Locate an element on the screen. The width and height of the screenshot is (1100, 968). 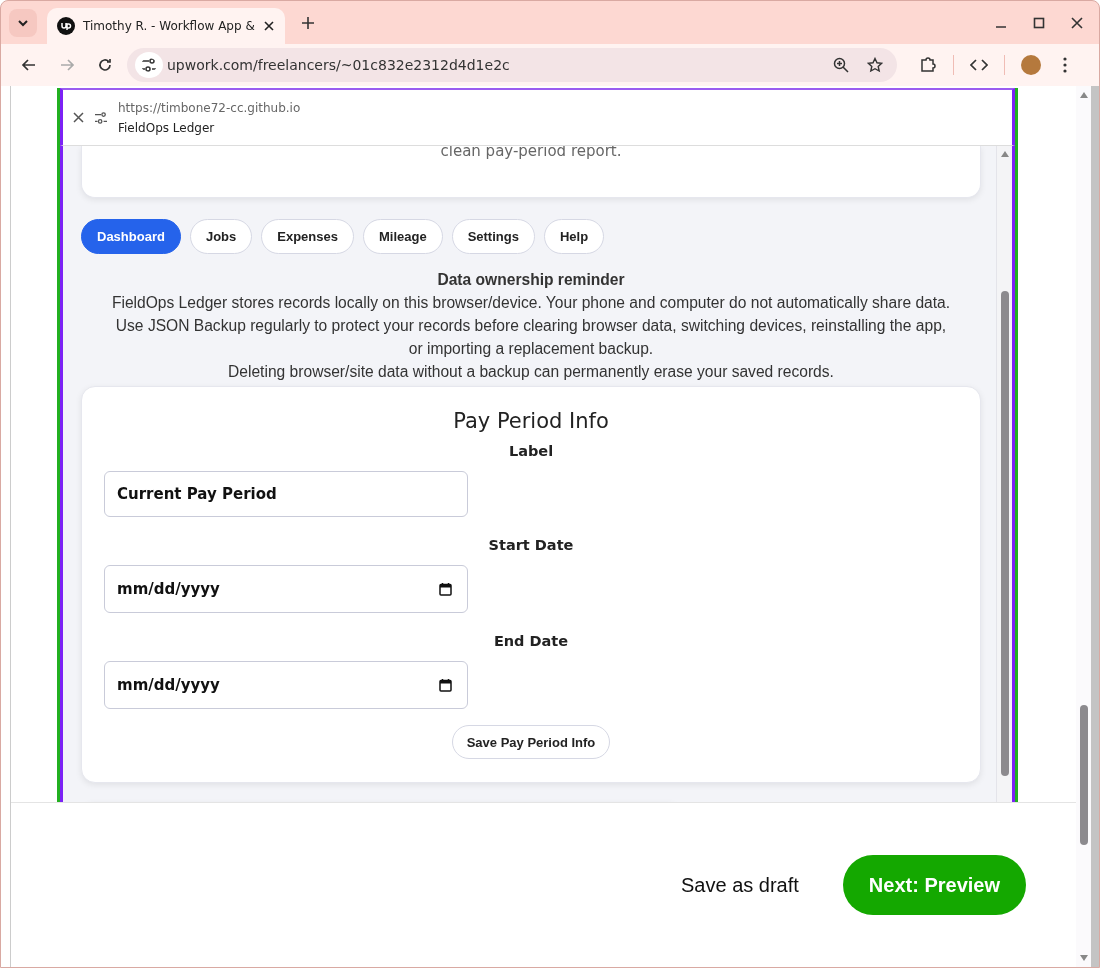
tab-title: Timothy R. - Workflow App & is located at coordinates (169, 26).